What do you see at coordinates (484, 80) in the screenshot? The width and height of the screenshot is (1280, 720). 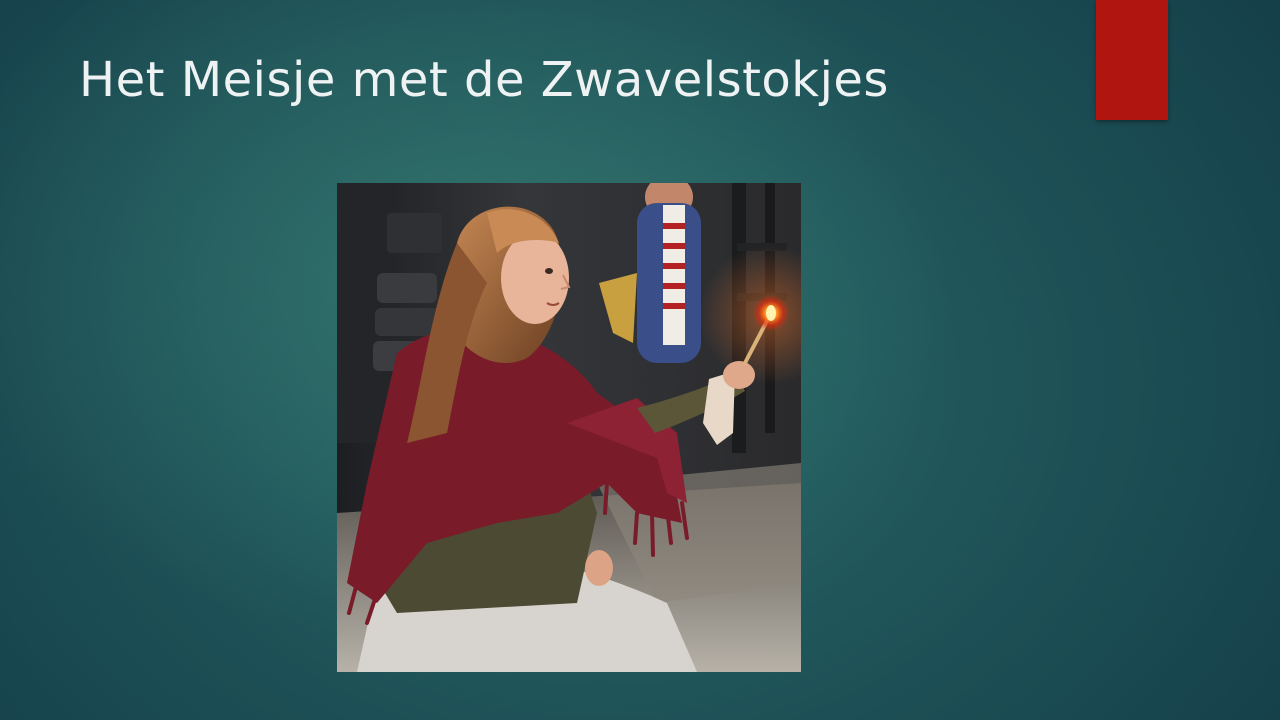 I see `slide-title: Het Meisje met de Zwavelstokjes` at bounding box center [484, 80].